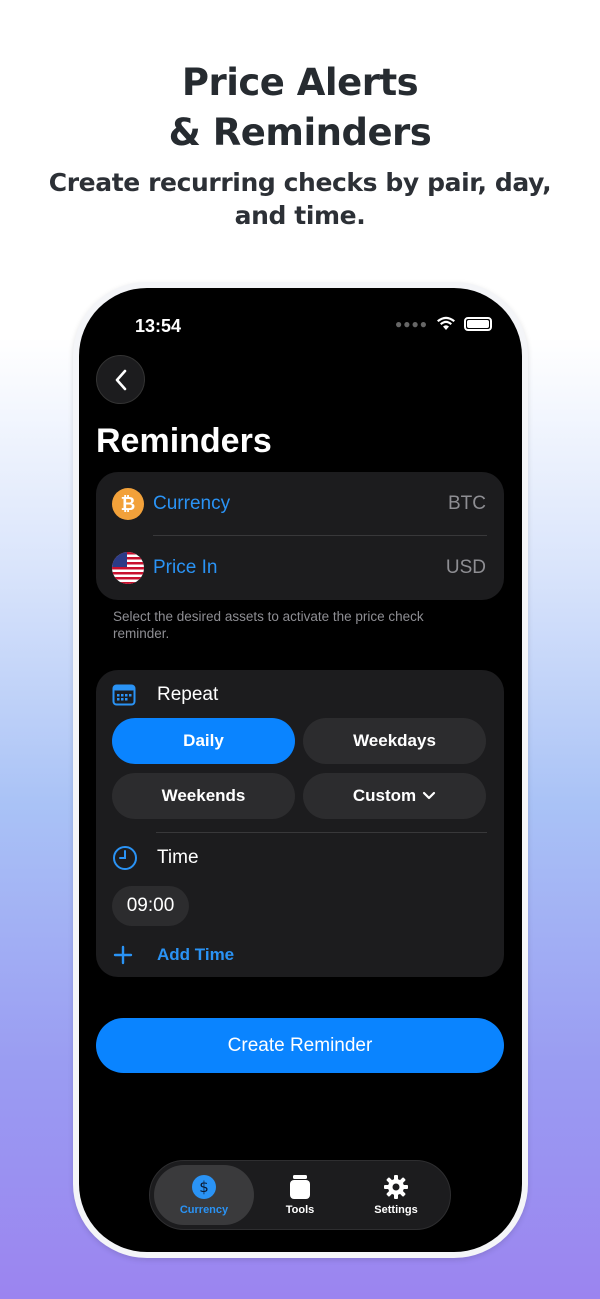 The height and width of the screenshot is (1299, 600). I want to click on page-title: Reminders, so click(184, 441).